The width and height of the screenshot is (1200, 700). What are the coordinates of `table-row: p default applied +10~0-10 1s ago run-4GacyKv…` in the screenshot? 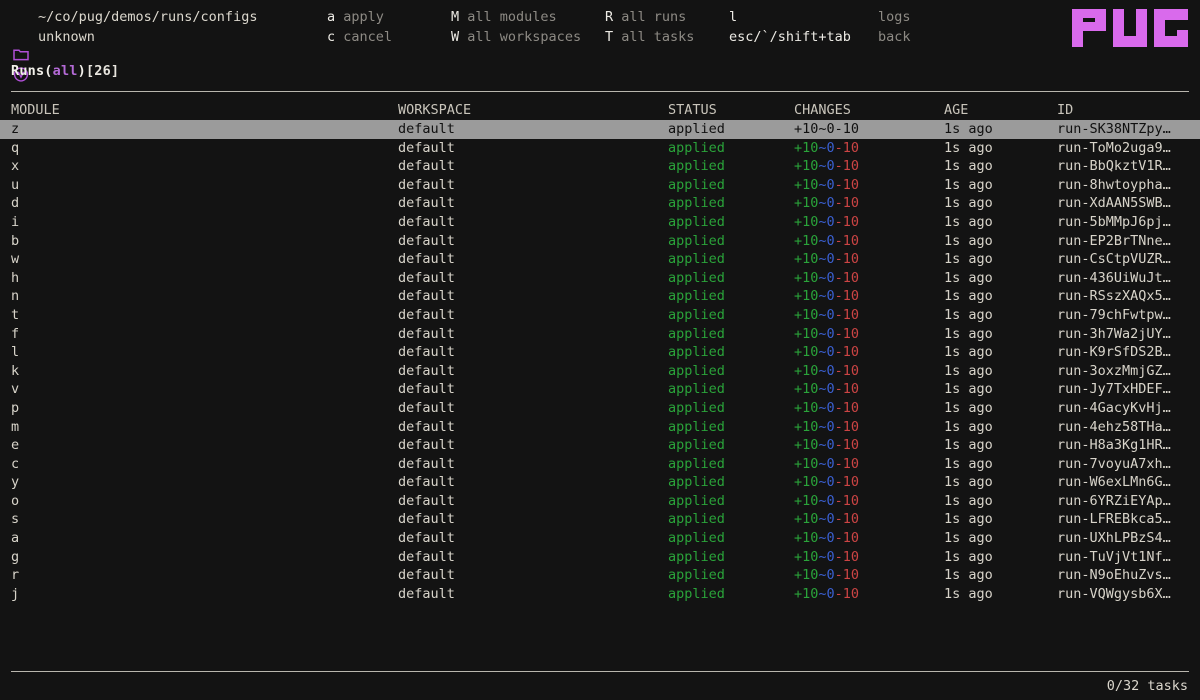 It's located at (600, 408).